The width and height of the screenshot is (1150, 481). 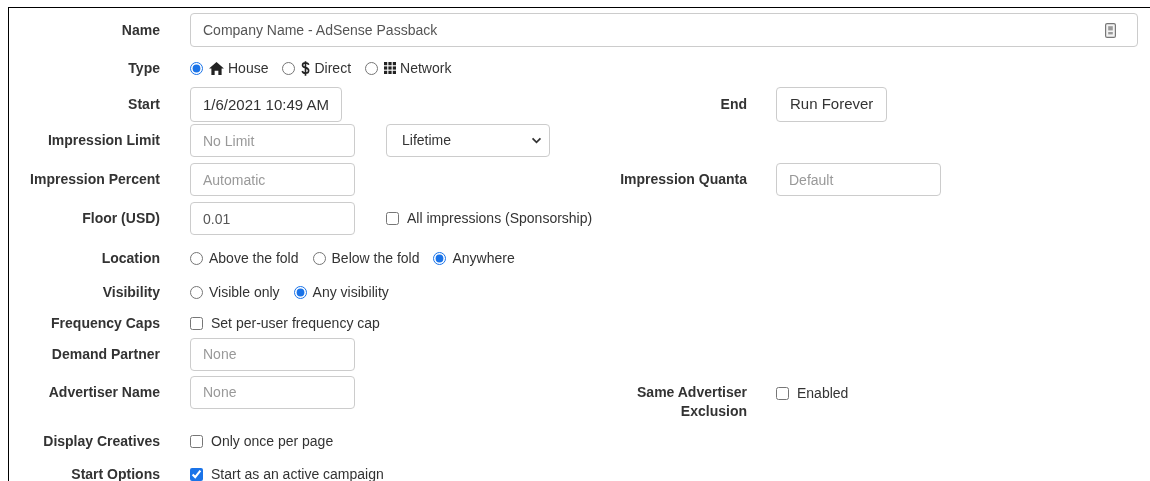 What do you see at coordinates (683, 179) in the screenshot?
I see `field-label: Impression Quanta` at bounding box center [683, 179].